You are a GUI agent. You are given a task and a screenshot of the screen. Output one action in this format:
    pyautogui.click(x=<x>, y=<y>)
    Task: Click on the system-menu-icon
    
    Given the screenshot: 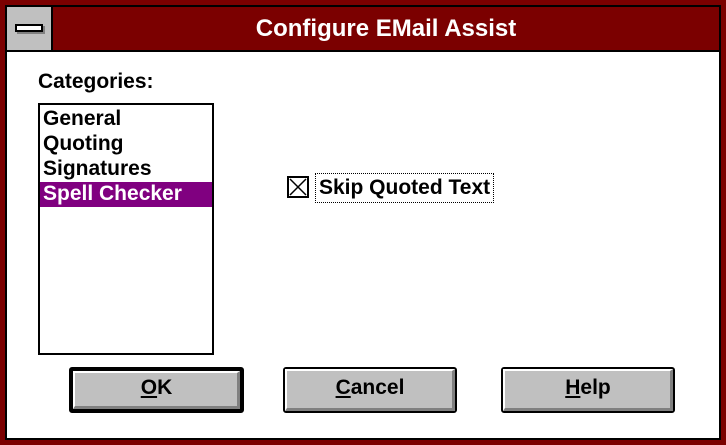 What is the action you would take?
    pyautogui.click(x=29, y=28)
    